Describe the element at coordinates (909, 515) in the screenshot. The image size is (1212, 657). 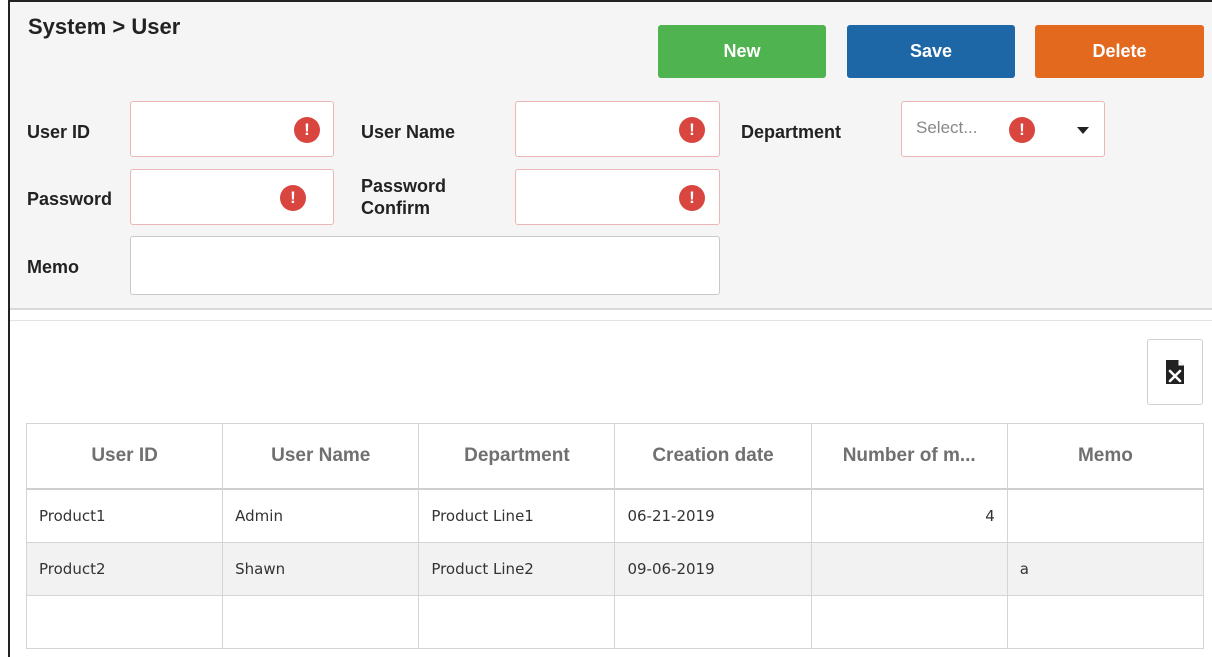
I see `cell-number: 4` at that location.